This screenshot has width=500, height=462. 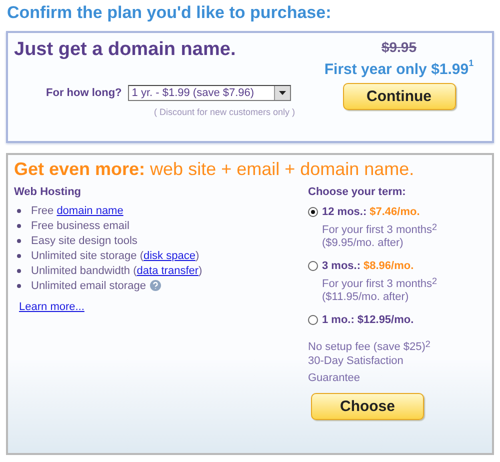 What do you see at coordinates (367, 406) in the screenshot?
I see `choose-button: Choose` at bounding box center [367, 406].